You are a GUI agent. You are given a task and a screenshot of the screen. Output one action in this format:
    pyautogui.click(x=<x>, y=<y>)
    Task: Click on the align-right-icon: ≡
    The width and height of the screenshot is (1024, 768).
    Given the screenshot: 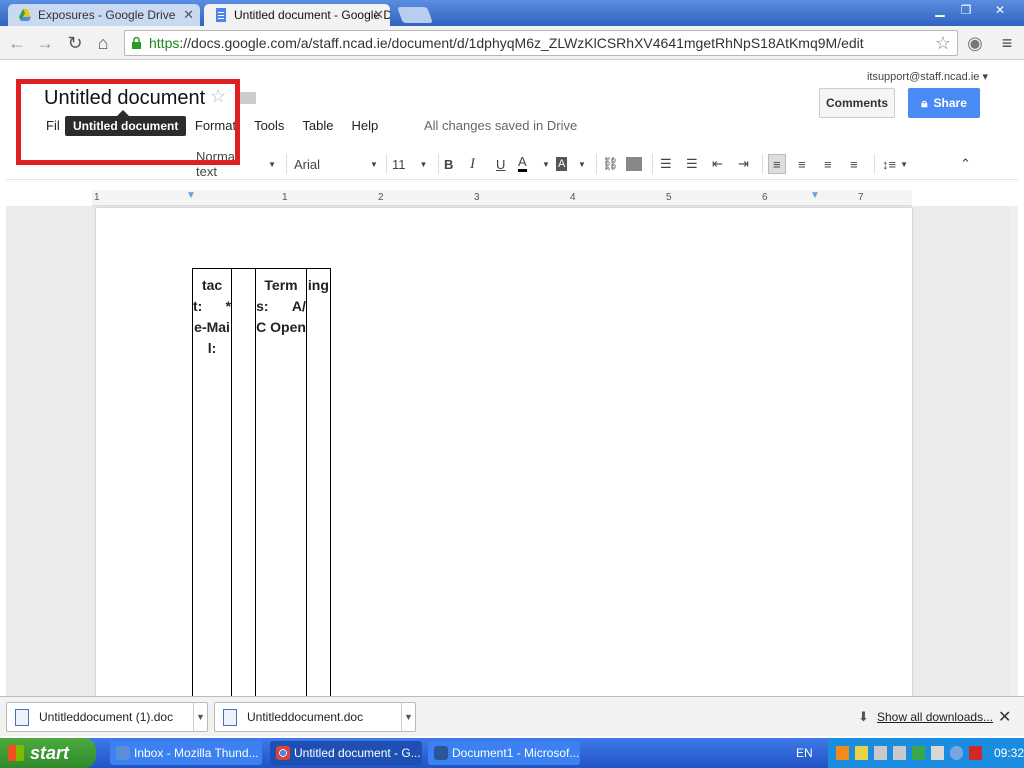 What is the action you would take?
    pyautogui.click(x=828, y=164)
    